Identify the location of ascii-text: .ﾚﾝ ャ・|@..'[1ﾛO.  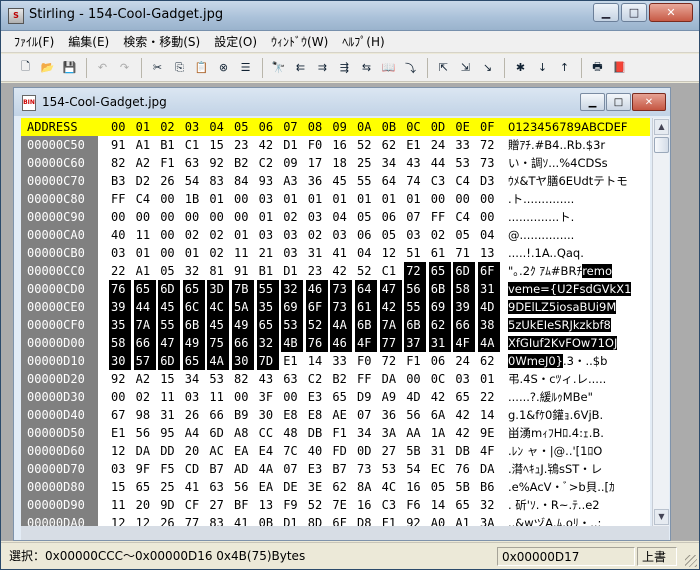
(579, 451).